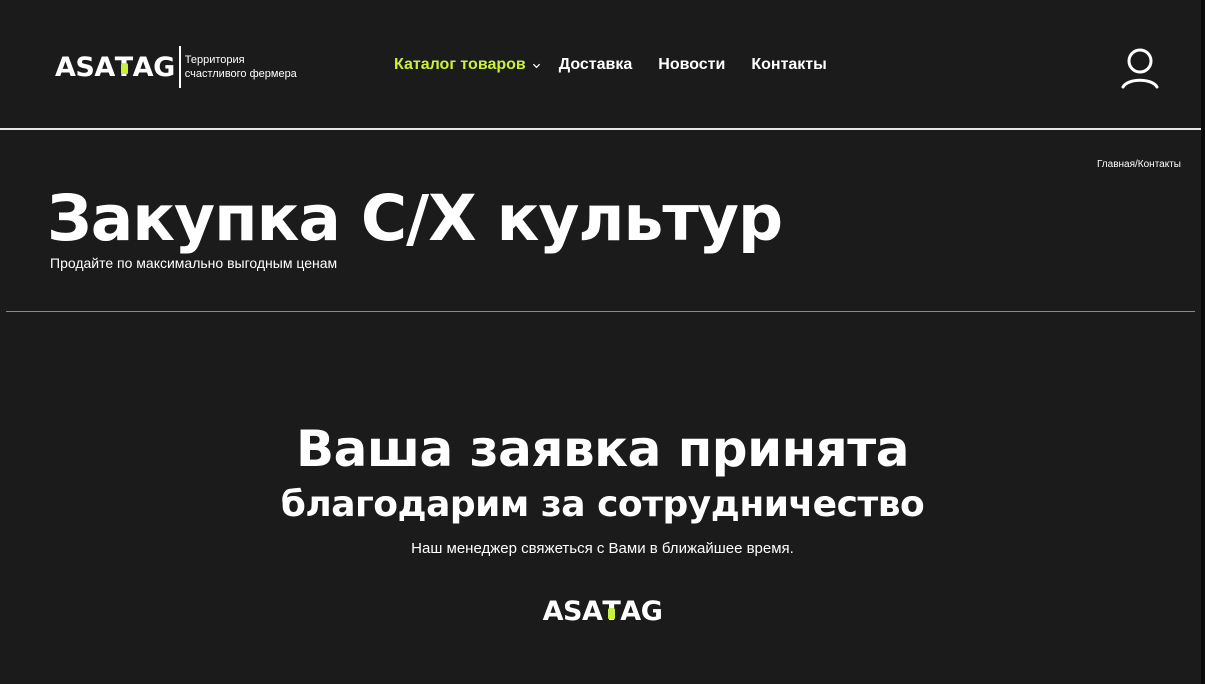 This screenshot has height=684, width=1205. I want to click on confirmation-subtitle: благодарим за сотрудничество, so click(602, 504).